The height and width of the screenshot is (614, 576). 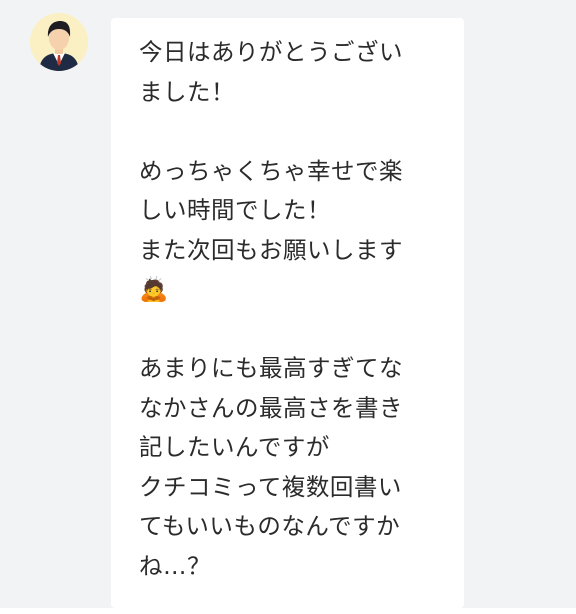 I want to click on sender-avatar, so click(x=59, y=42).